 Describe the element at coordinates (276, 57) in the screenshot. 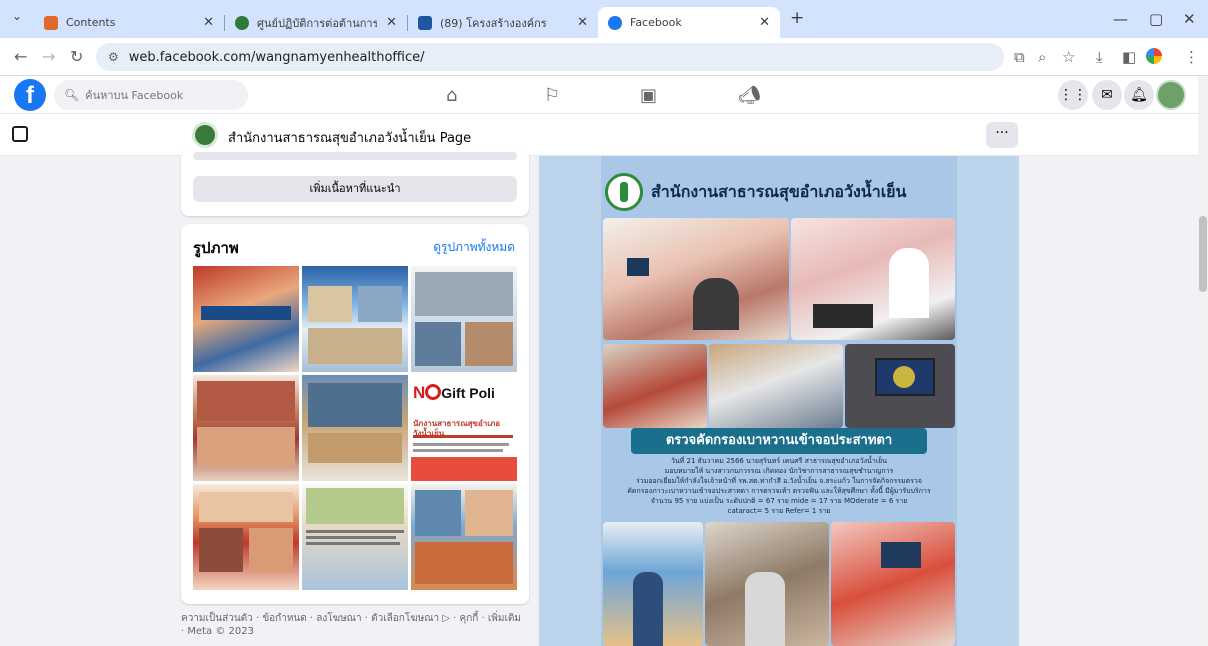

I see `url-text: web.facebook.com/wangnamyenhealthoffice/` at that location.